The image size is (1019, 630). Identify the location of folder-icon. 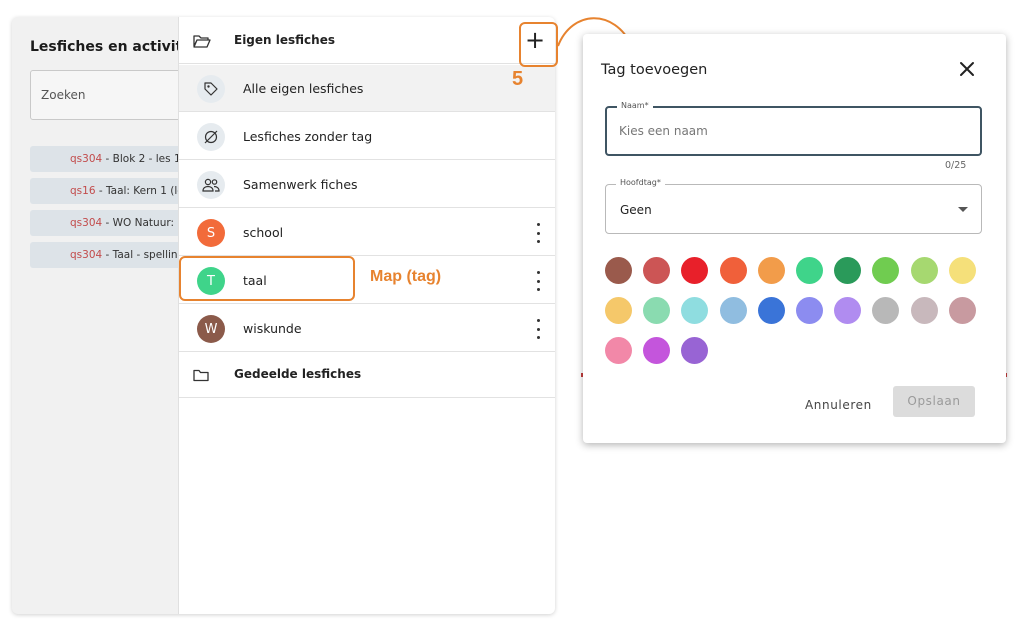
(201, 376).